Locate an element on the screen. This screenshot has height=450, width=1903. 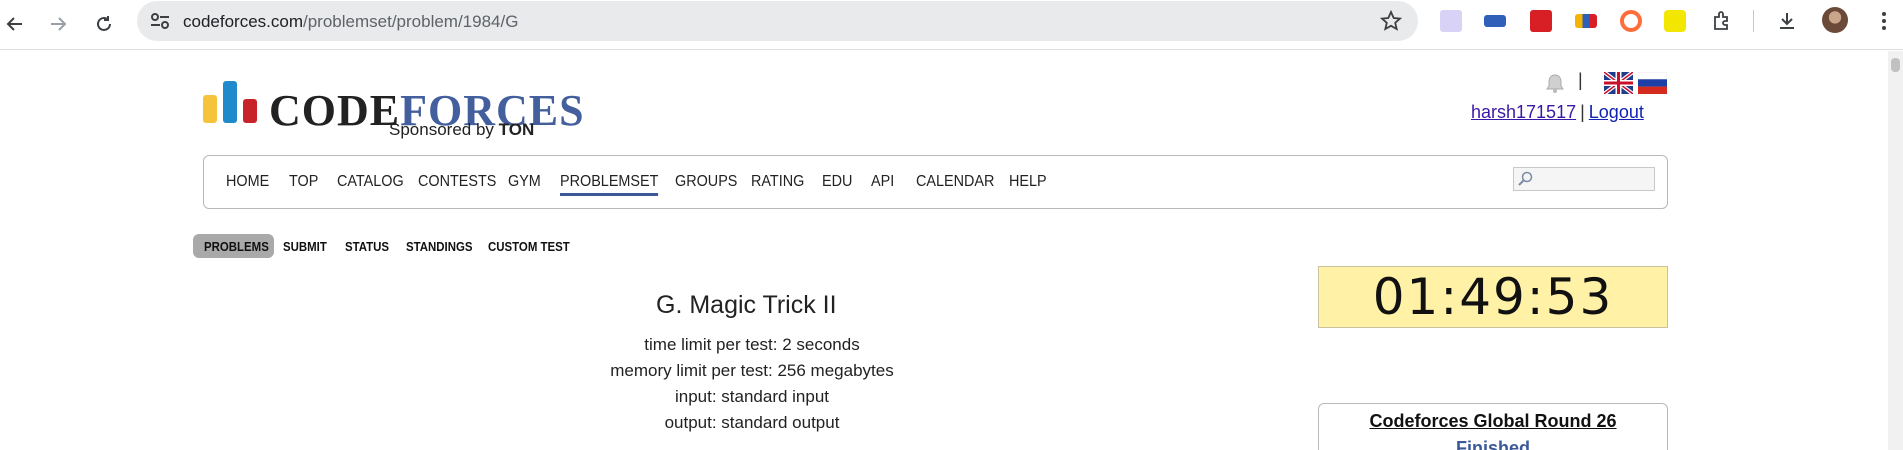
menu-item-catalog: CATALOG is located at coordinates (370, 182).